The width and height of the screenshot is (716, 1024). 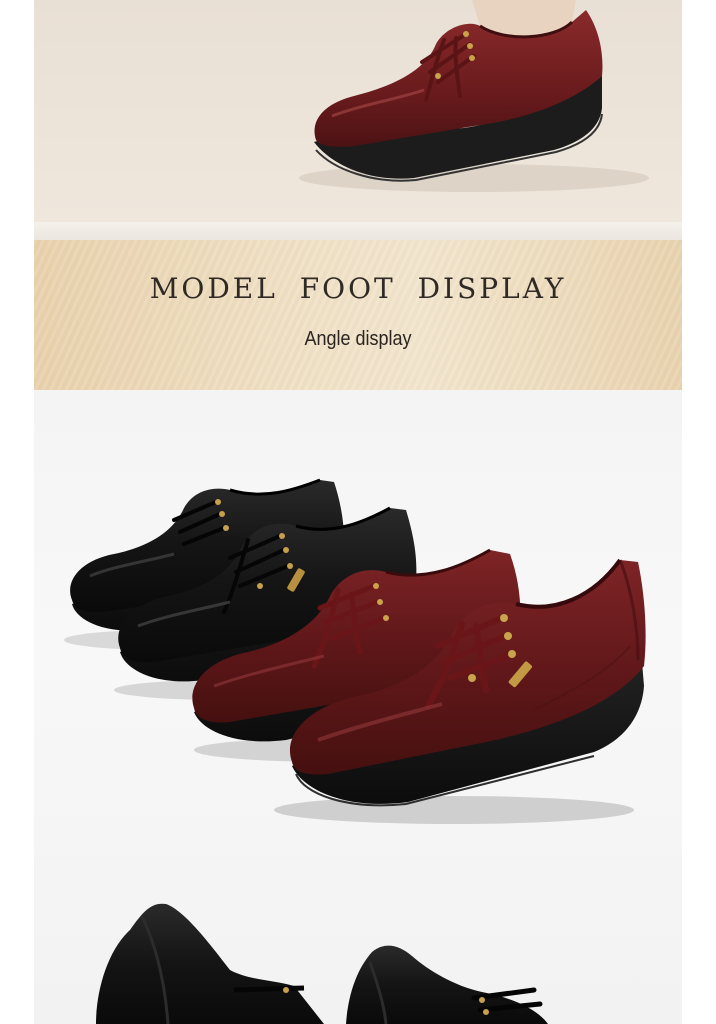 What do you see at coordinates (358, 231) in the screenshot?
I see `section-divider` at bounding box center [358, 231].